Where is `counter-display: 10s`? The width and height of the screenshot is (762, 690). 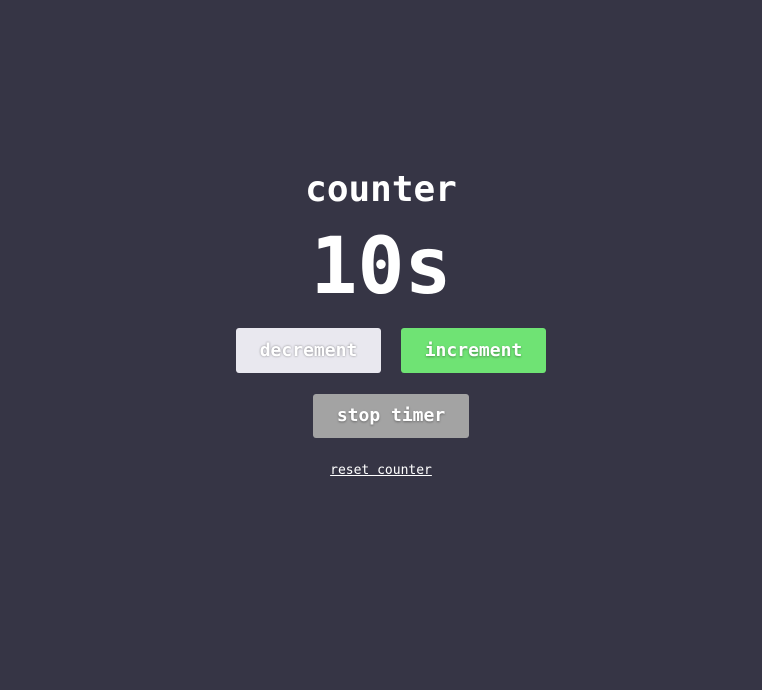 counter-display: 10s is located at coordinates (381, 267).